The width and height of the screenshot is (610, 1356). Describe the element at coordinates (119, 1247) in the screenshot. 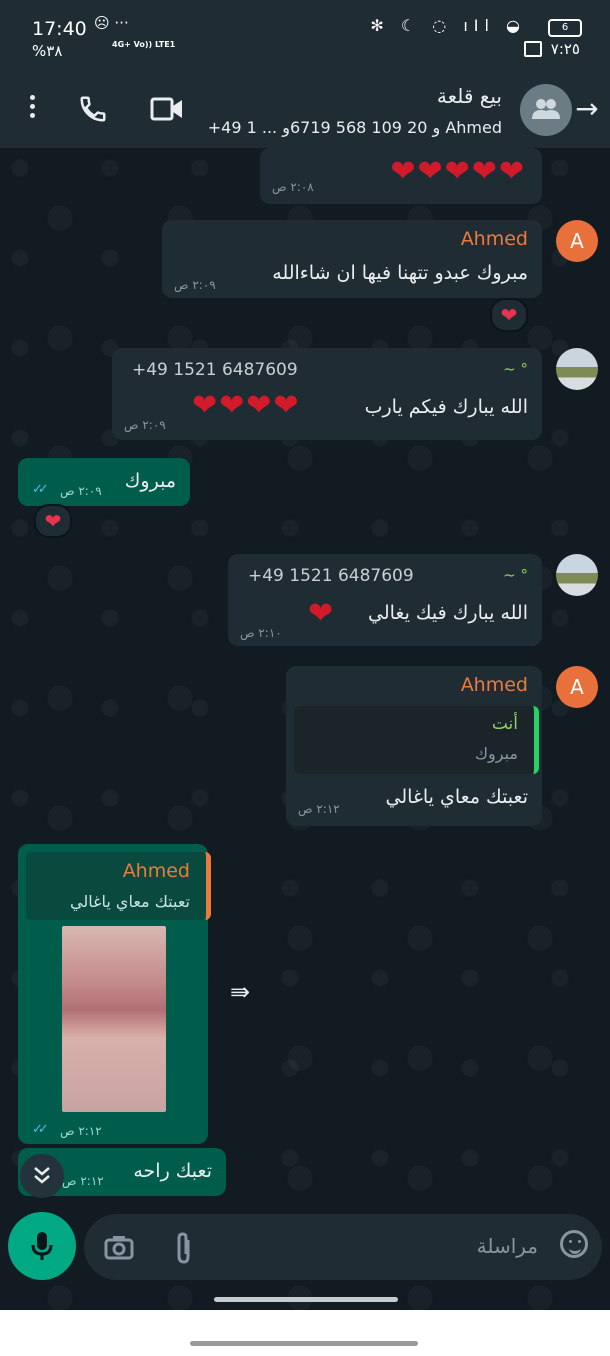

I see `camera-icon` at that location.